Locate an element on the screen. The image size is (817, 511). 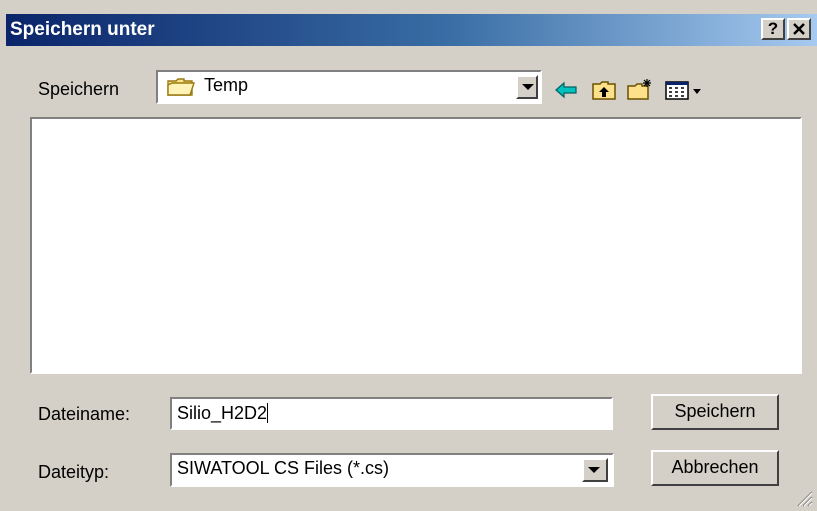
cancel-button: Abbrechen is located at coordinates (715, 468).